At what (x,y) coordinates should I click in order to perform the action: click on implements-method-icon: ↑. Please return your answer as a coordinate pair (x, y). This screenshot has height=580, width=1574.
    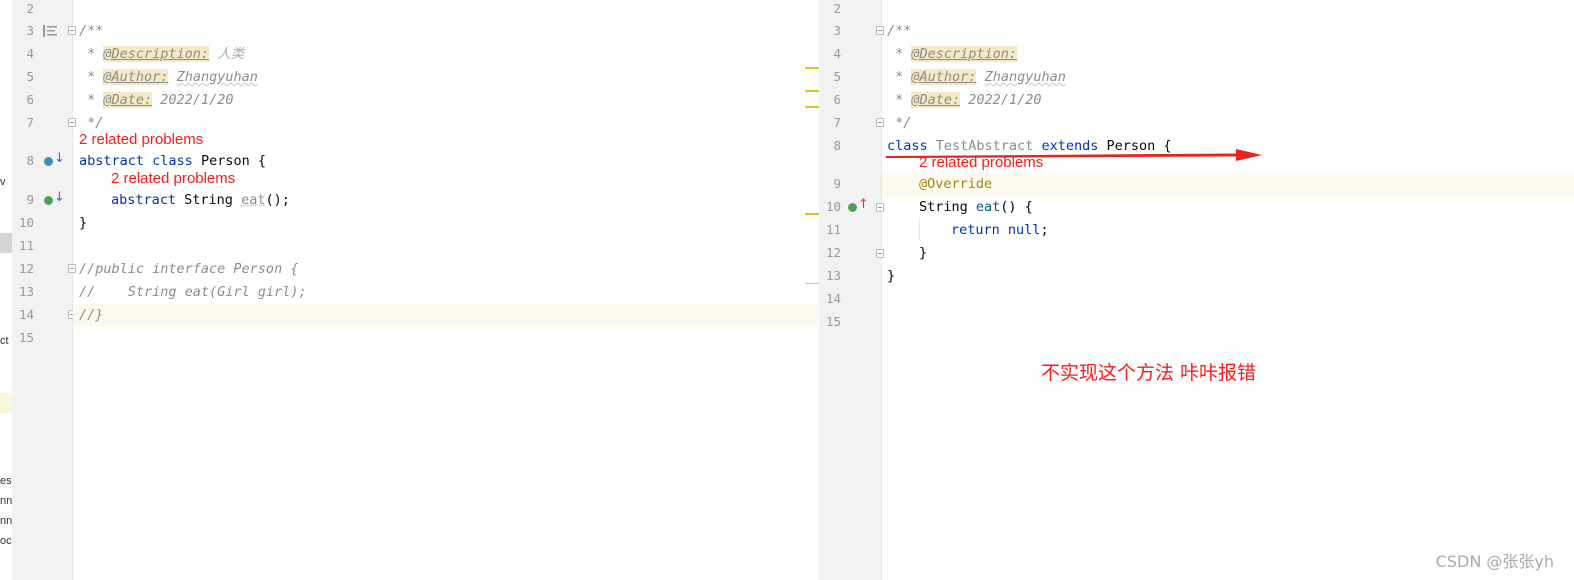
    Looking at the image, I should click on (858, 206).